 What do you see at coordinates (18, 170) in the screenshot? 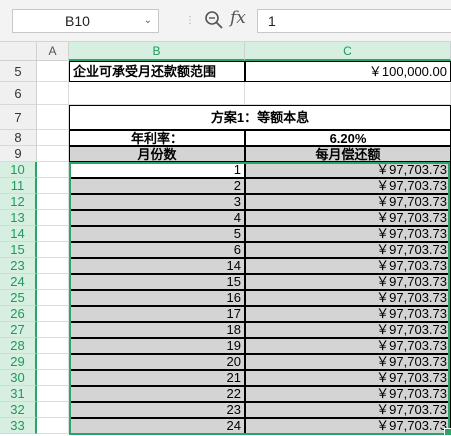
I see `row-header: 10` at bounding box center [18, 170].